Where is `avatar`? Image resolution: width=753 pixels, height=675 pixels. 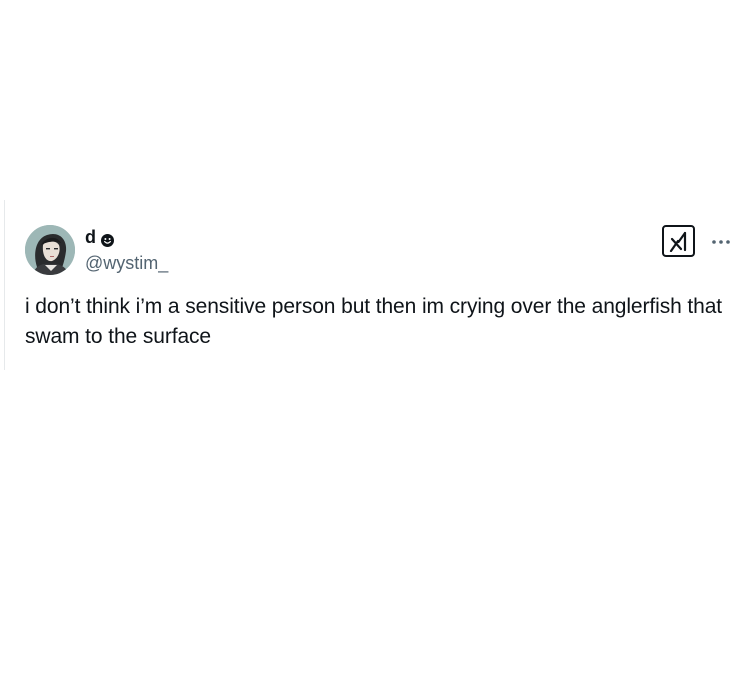
avatar is located at coordinates (50, 250).